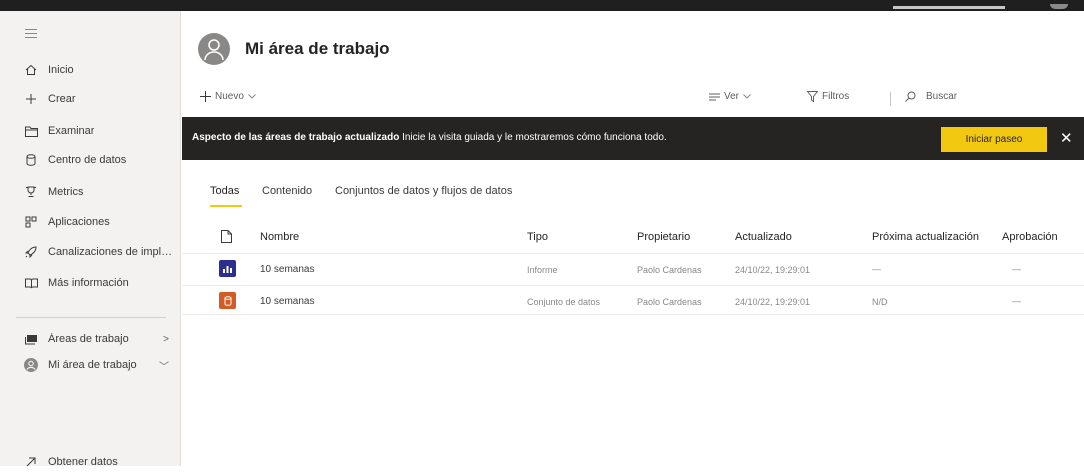 This screenshot has width=1084, height=474. Describe the element at coordinates (31, 192) in the screenshot. I see `trophy-icon` at that location.